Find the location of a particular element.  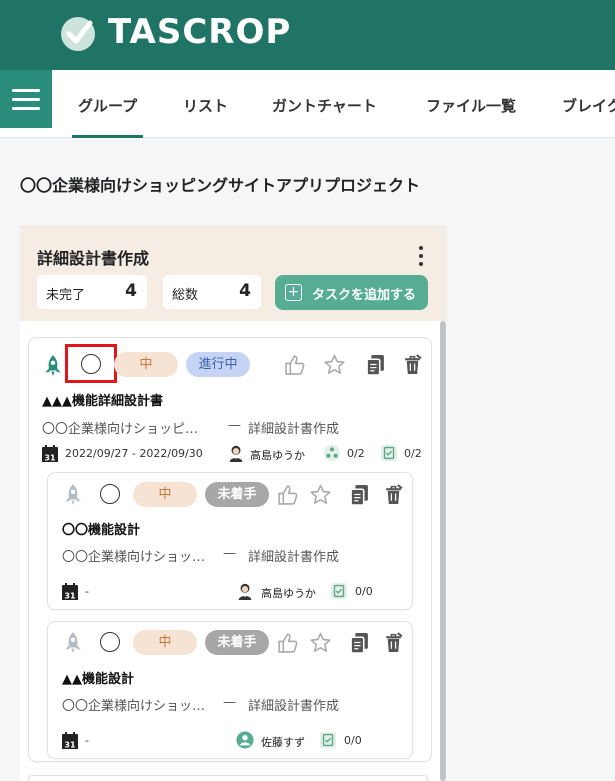

scrollbar is located at coordinates (443, 551).